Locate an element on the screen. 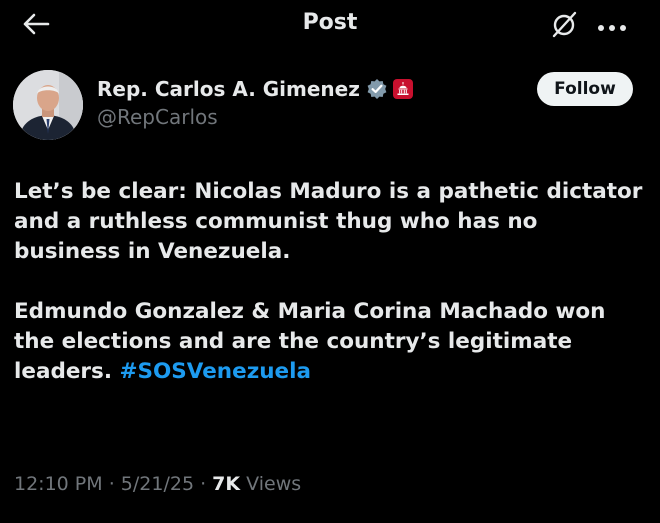 The height and width of the screenshot is (523, 660). author-name-row: Rep. Carlos A. Gimenez is located at coordinates (255, 89).